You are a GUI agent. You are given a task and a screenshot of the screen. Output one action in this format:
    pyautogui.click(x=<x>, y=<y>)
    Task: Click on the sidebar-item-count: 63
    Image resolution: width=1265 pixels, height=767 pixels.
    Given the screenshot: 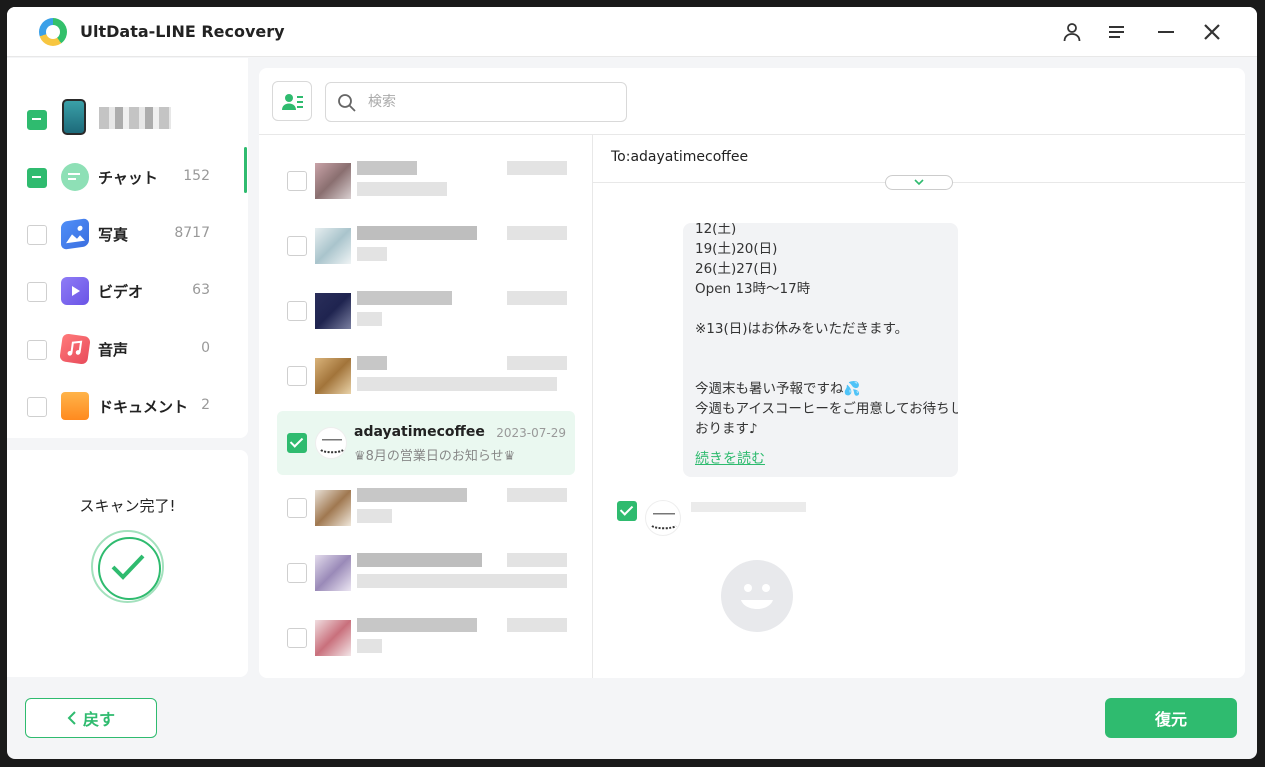 What is the action you would take?
    pyautogui.click(x=201, y=290)
    